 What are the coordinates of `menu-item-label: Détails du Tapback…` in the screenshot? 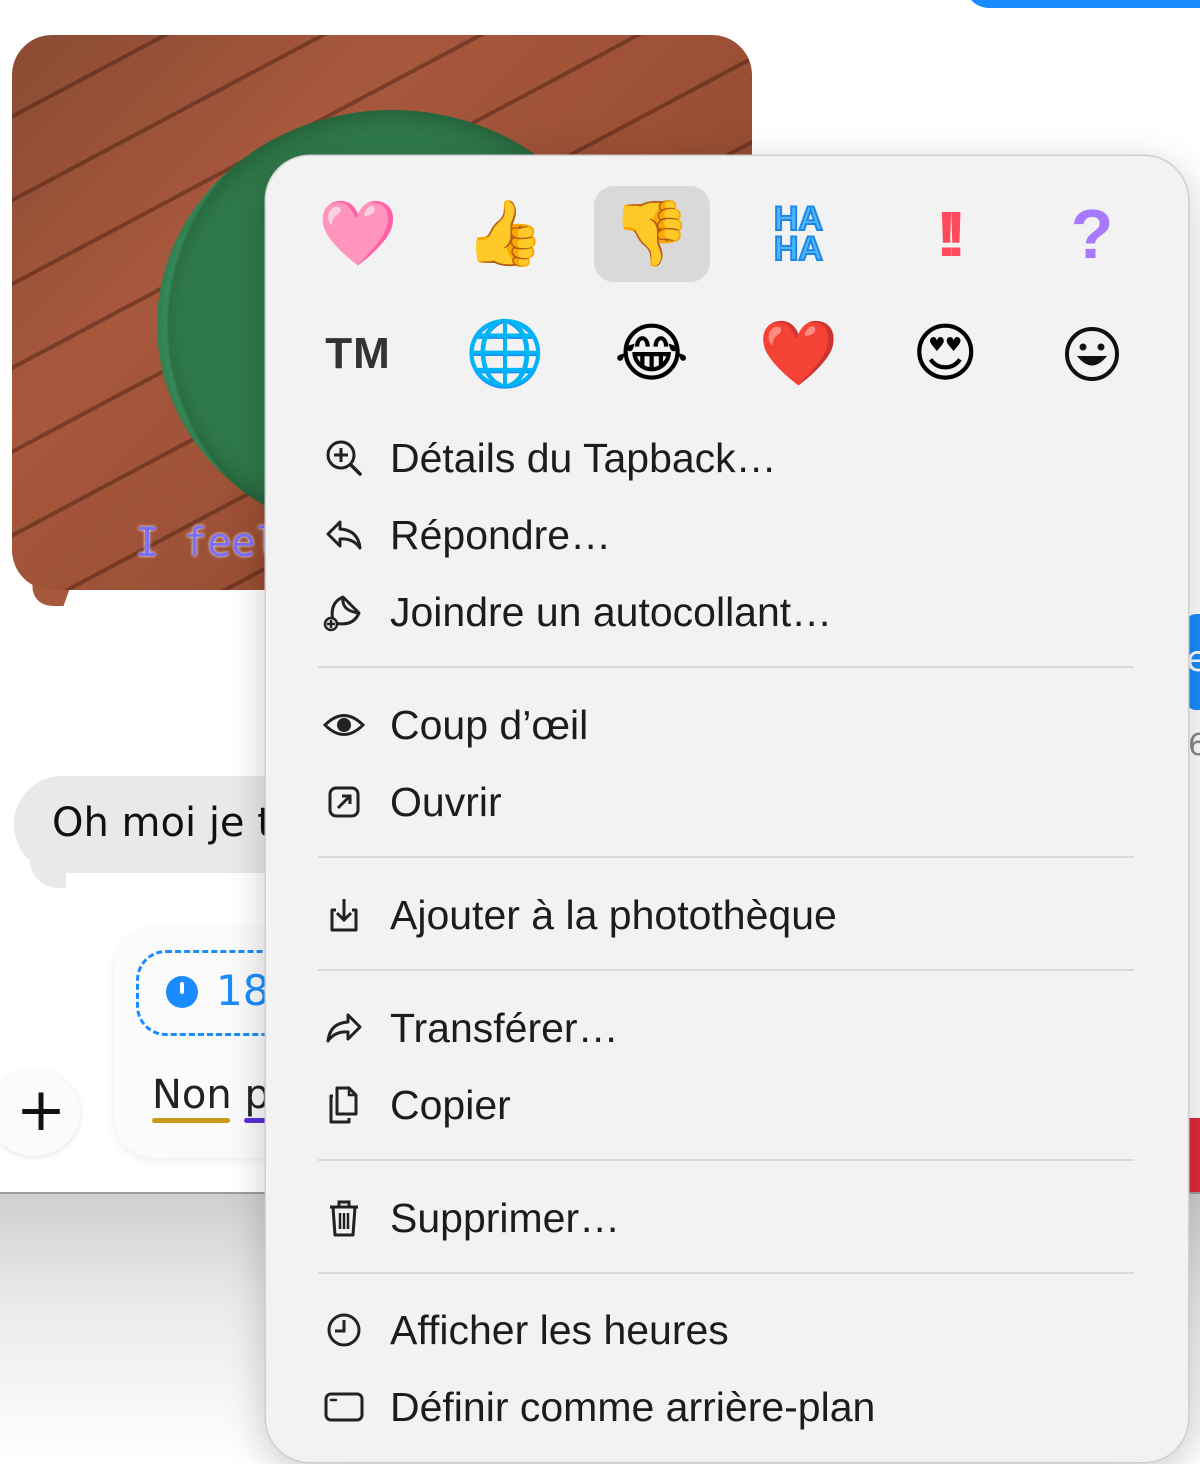 It's located at (583, 457).